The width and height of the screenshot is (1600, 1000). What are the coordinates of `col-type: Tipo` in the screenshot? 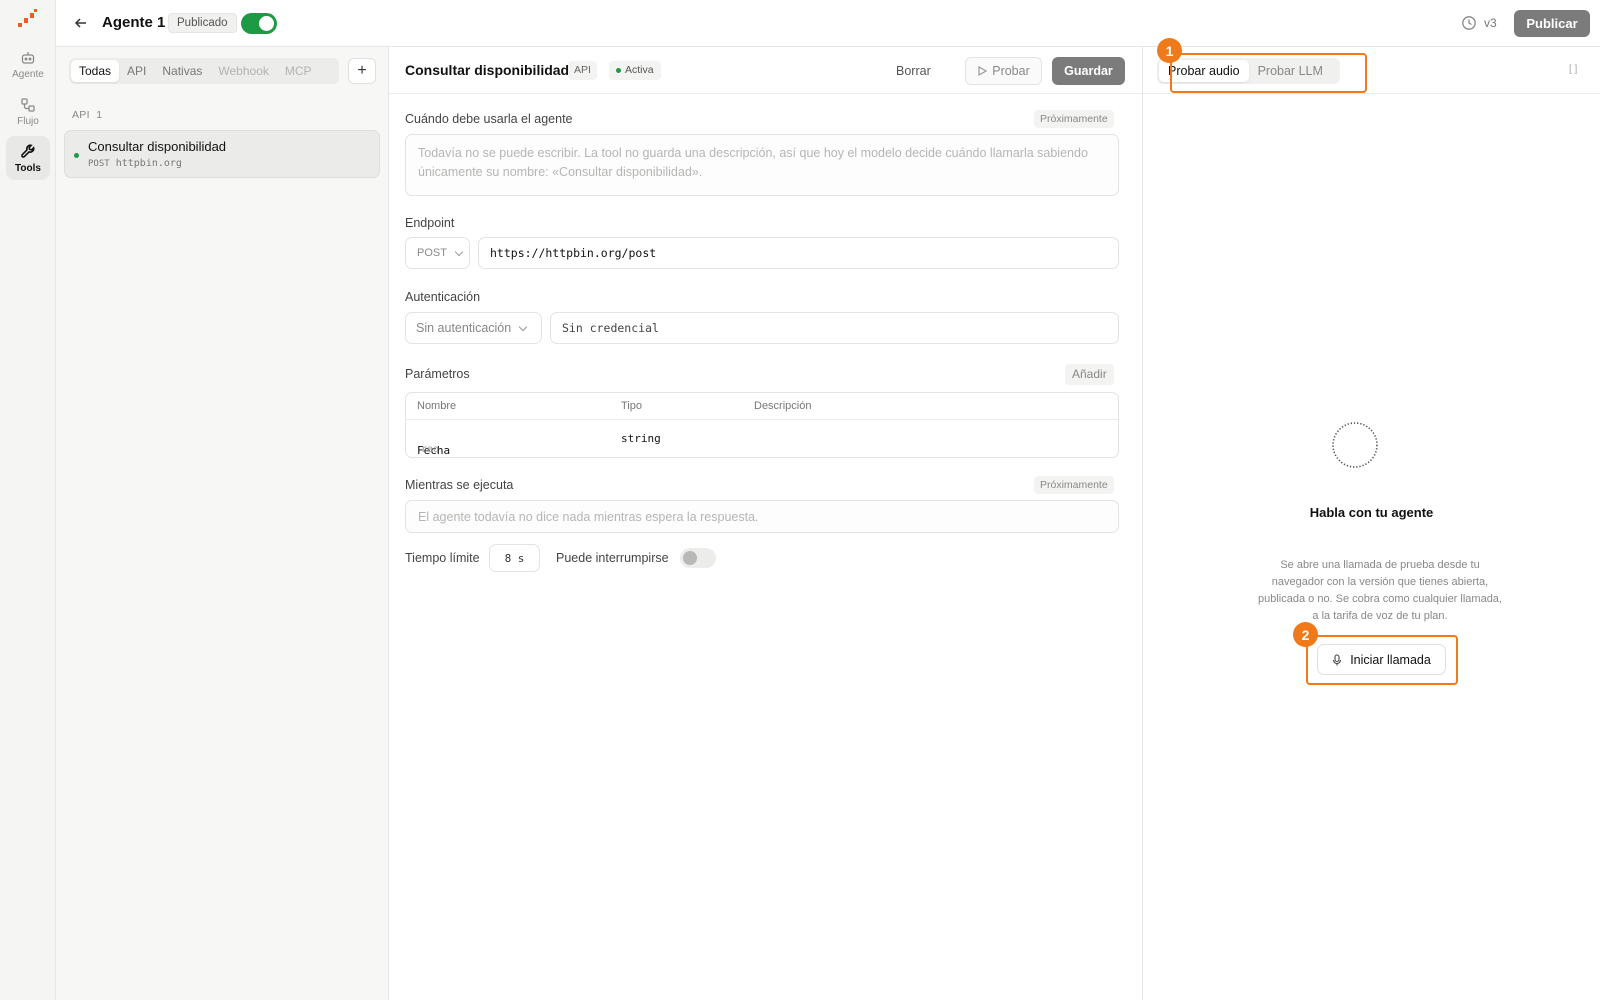 It's located at (631, 406).